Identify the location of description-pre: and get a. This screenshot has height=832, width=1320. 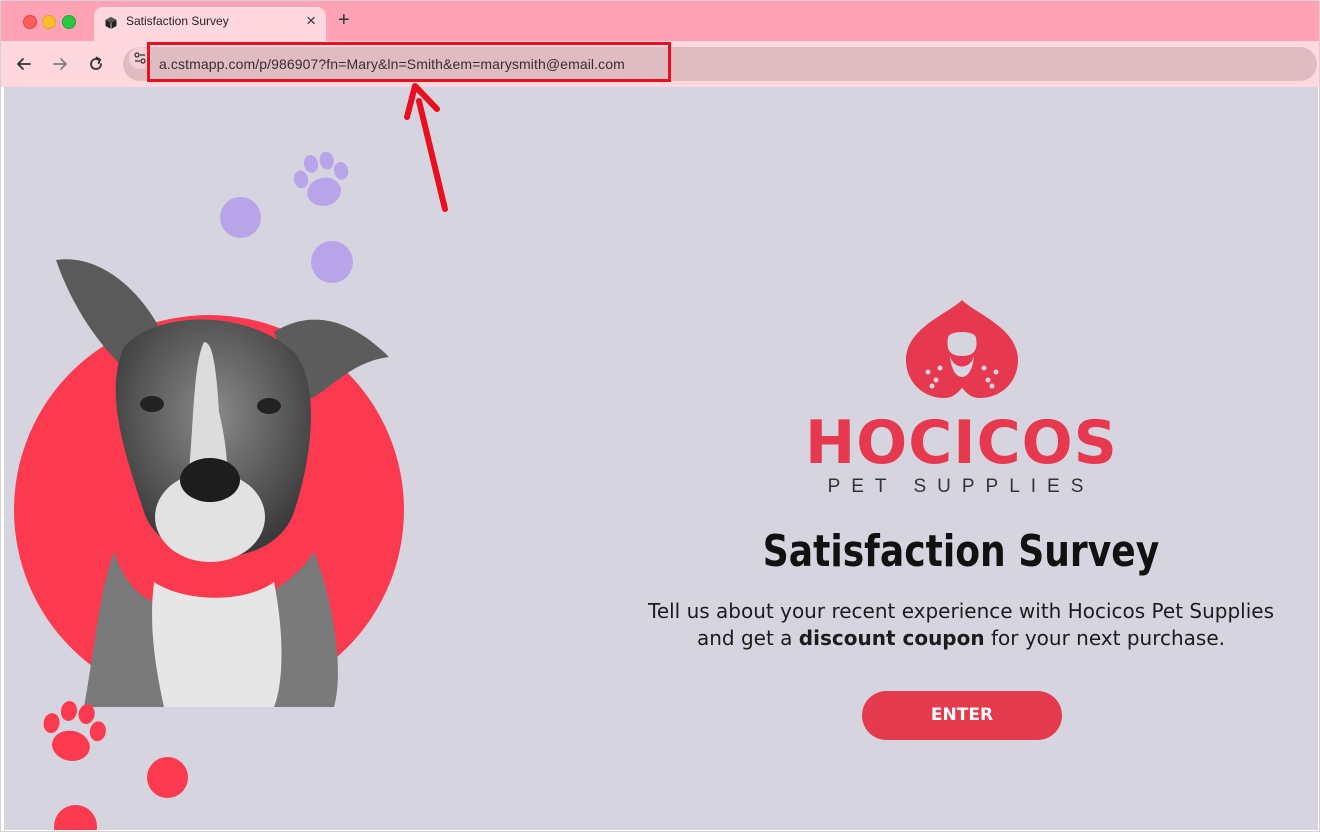
(748, 638).